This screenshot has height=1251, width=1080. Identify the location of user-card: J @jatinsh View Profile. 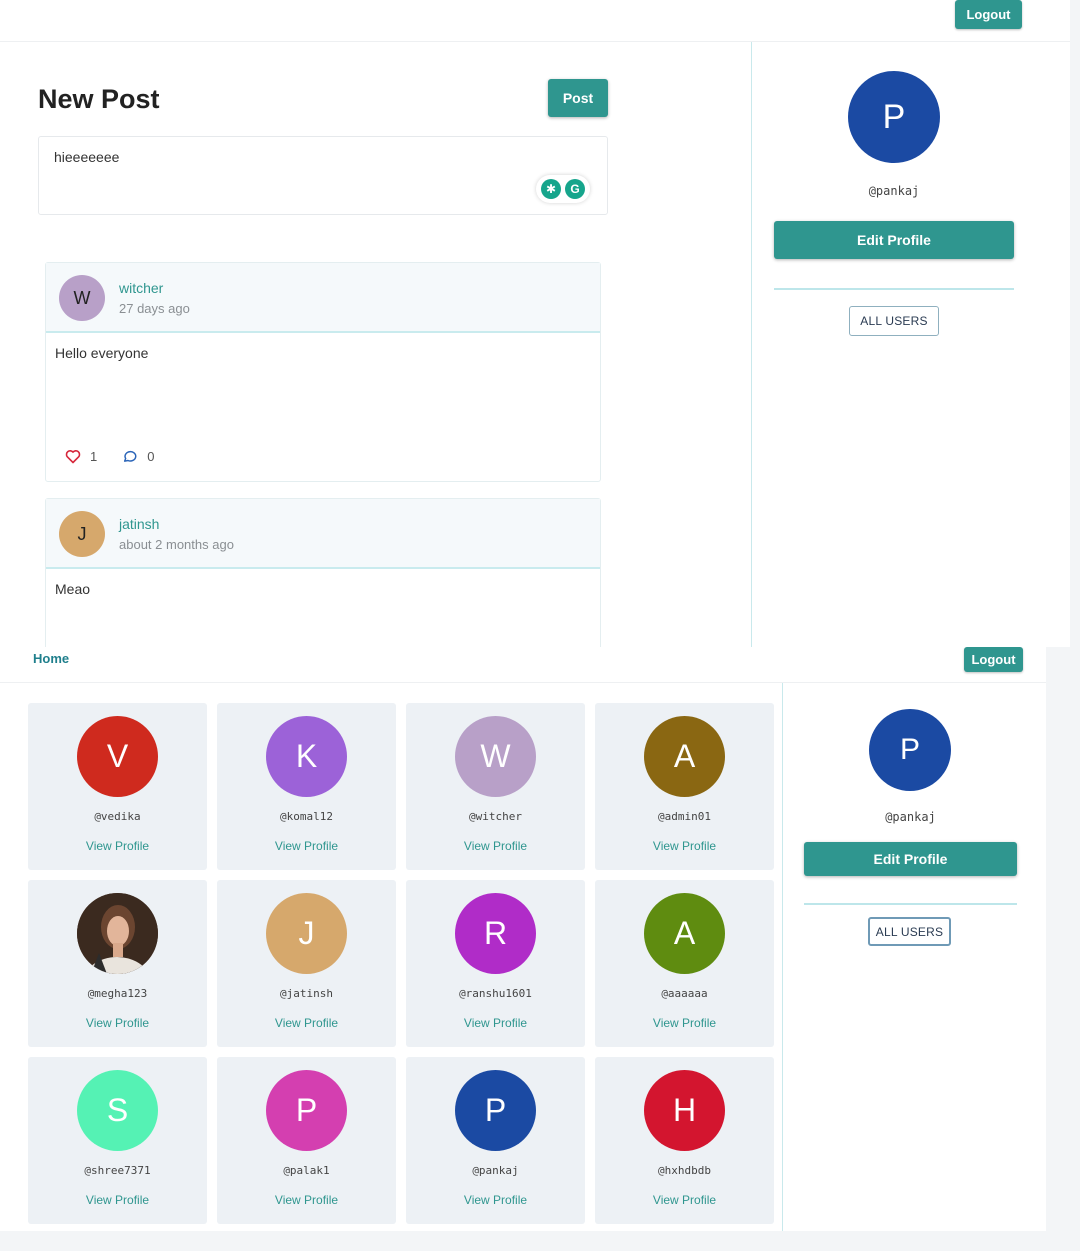
(306, 963).